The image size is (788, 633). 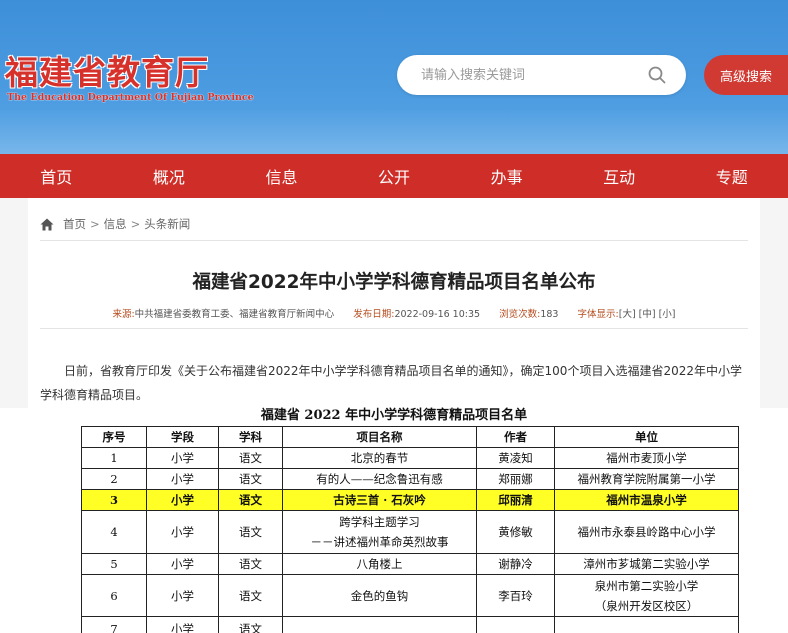 I want to click on nav-item-disclosure: 公开, so click(x=394, y=176).